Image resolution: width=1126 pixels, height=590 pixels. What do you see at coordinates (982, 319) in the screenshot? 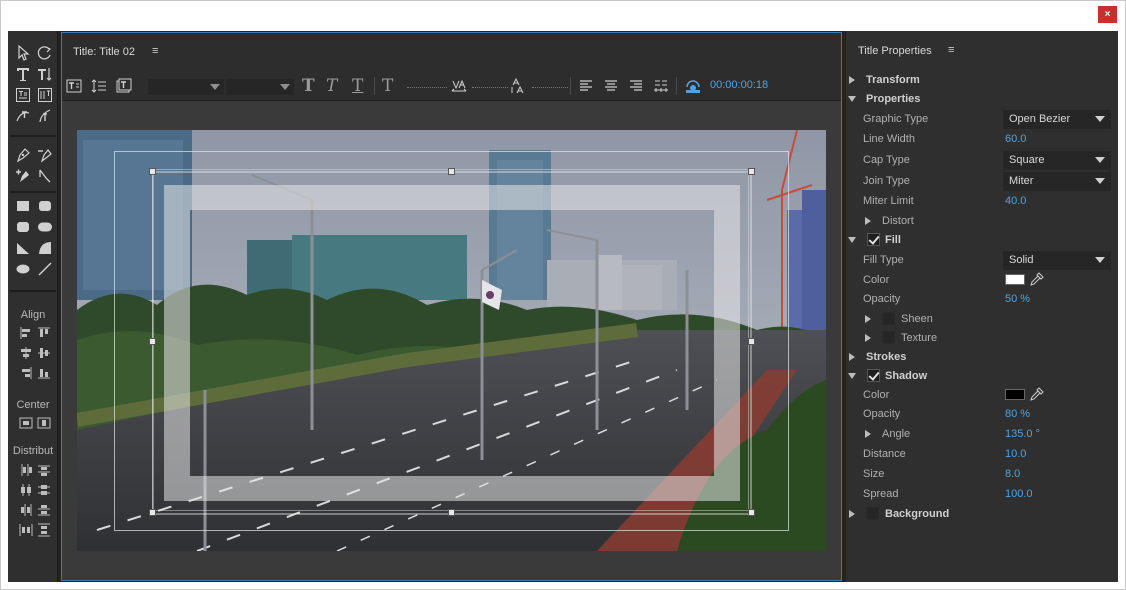
I see `sheen-row: Sheen` at bounding box center [982, 319].